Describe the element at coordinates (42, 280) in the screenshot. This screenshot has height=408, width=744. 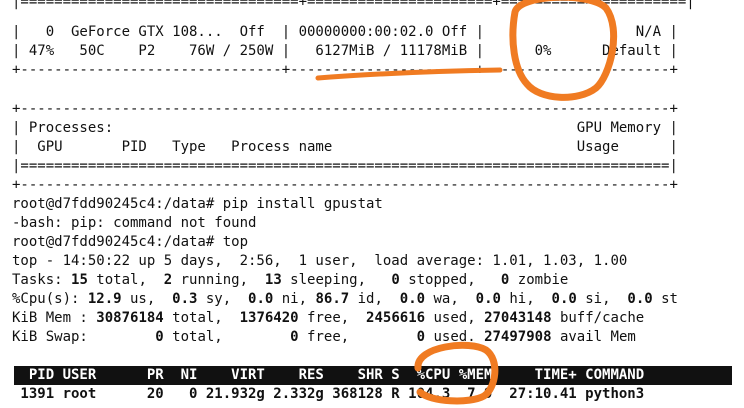
I see `tasks-label: Tasks:` at that location.